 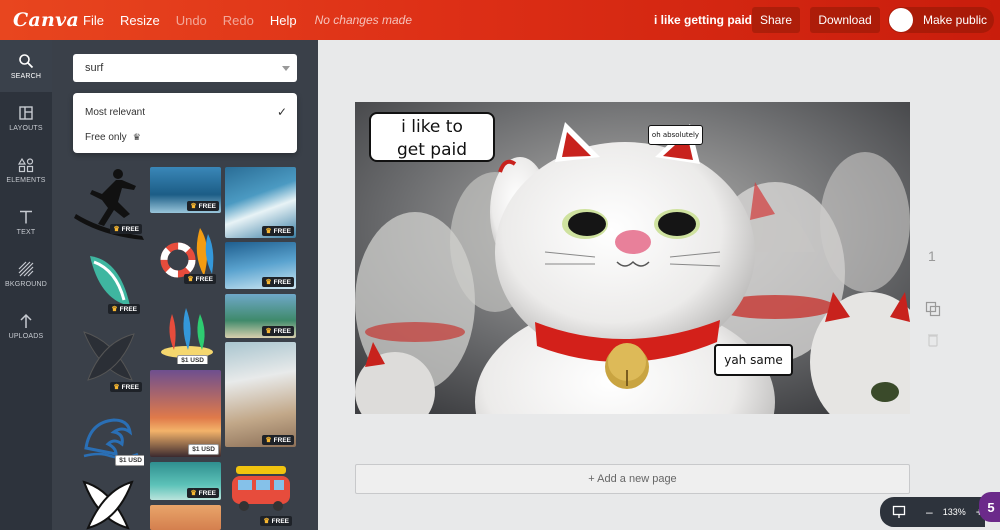 I want to click on search-input, so click(x=185, y=68).